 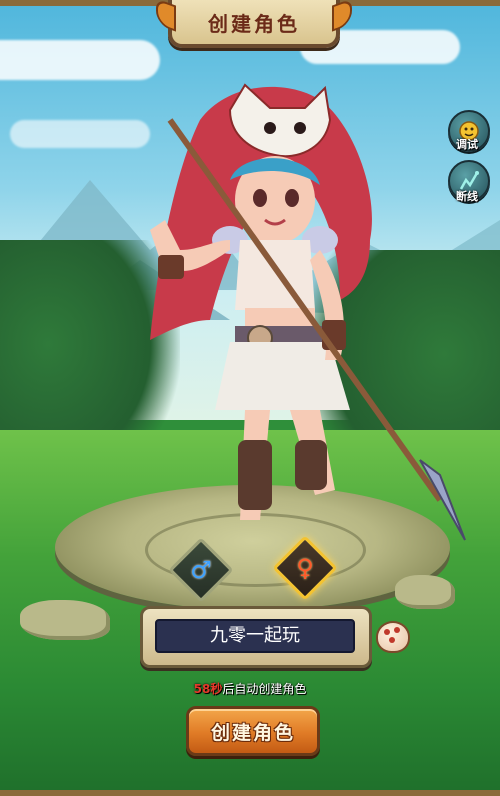 I want to click on create-character-button: 创建角色, so click(x=253, y=731).